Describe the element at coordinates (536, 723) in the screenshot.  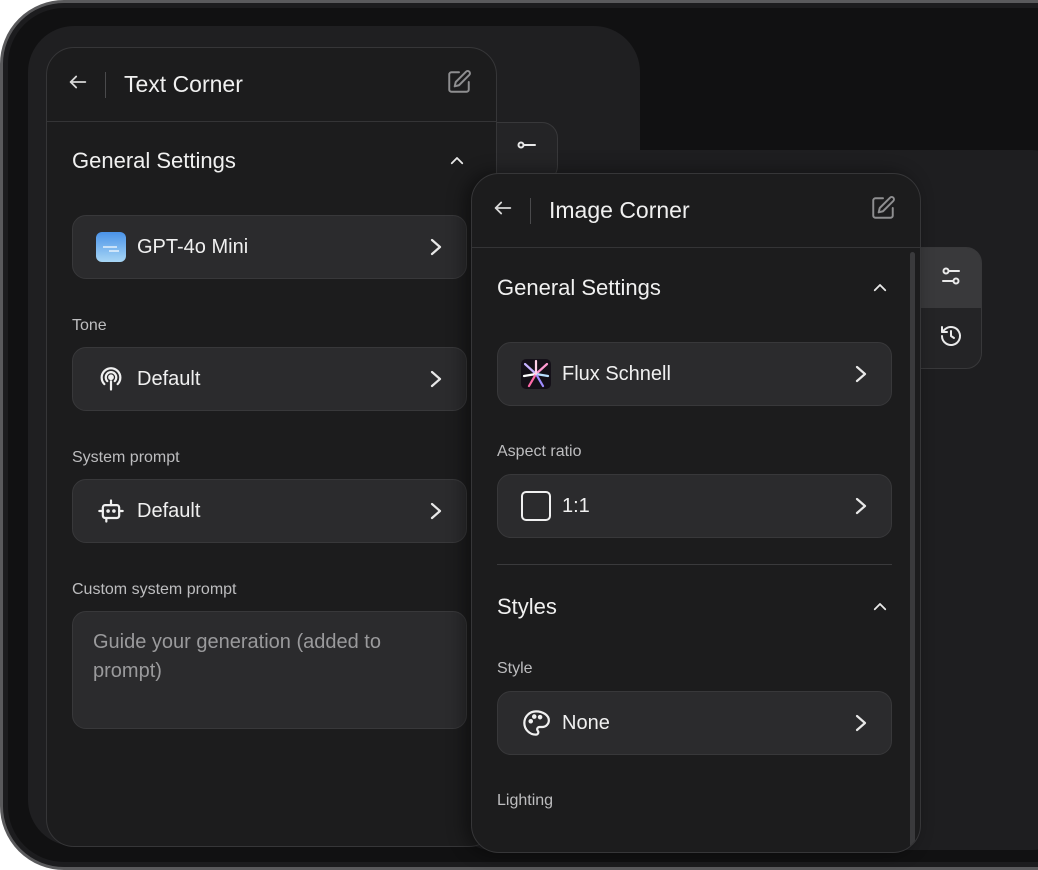
I see `palette-icon` at that location.